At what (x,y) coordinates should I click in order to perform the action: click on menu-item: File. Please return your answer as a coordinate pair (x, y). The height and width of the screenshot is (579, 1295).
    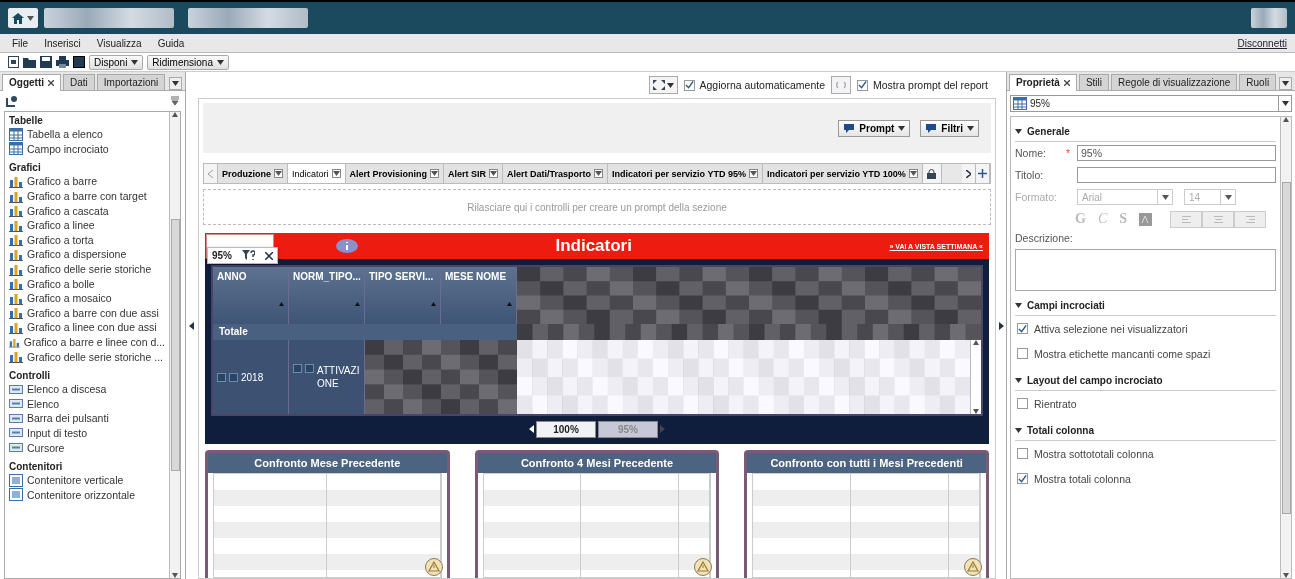
    Looking at the image, I should click on (24, 43).